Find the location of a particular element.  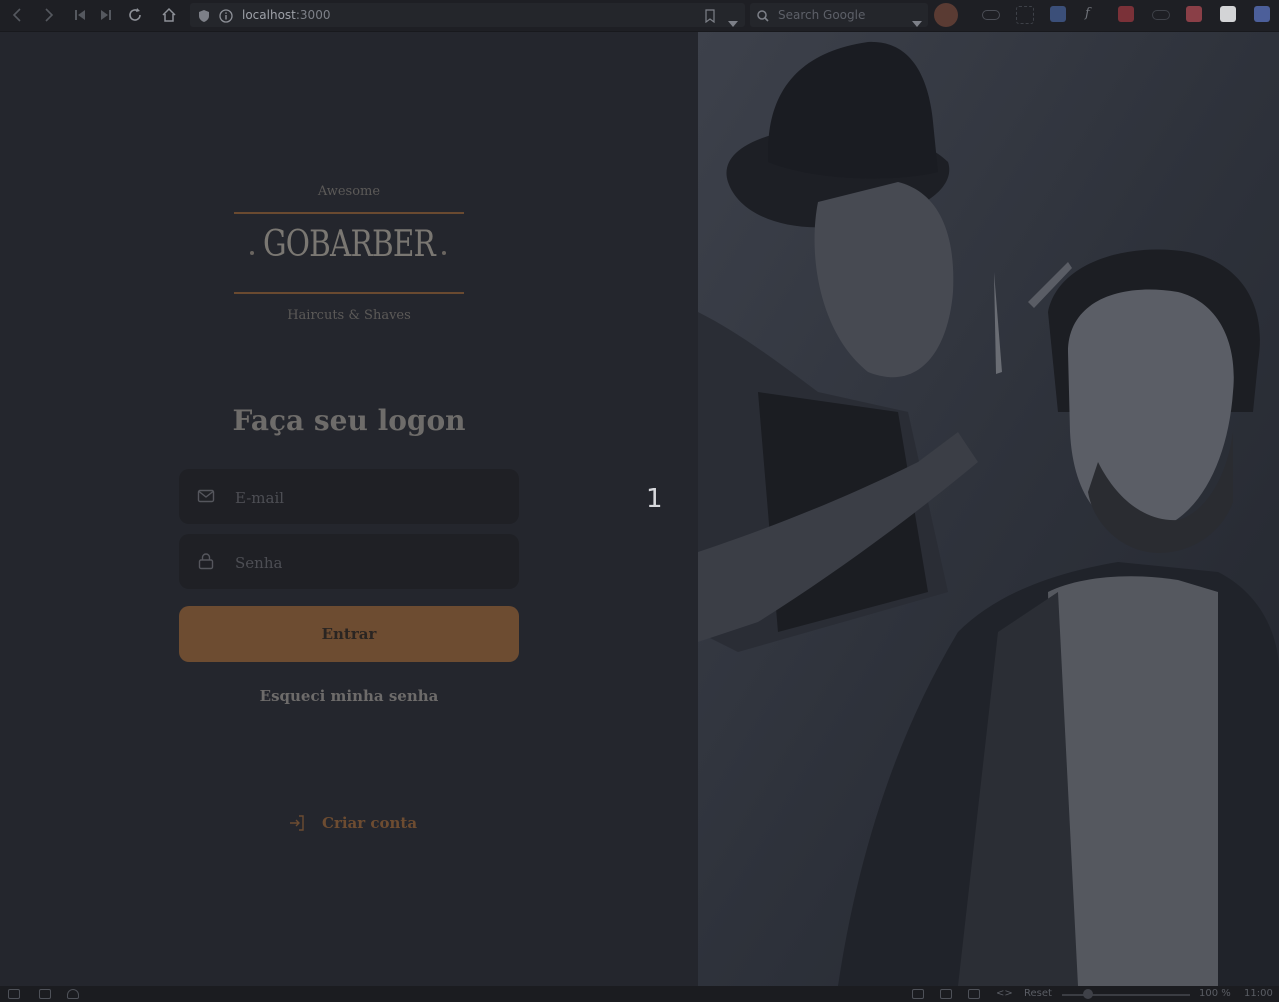

zoom-level: 100 % is located at coordinates (1215, 993).